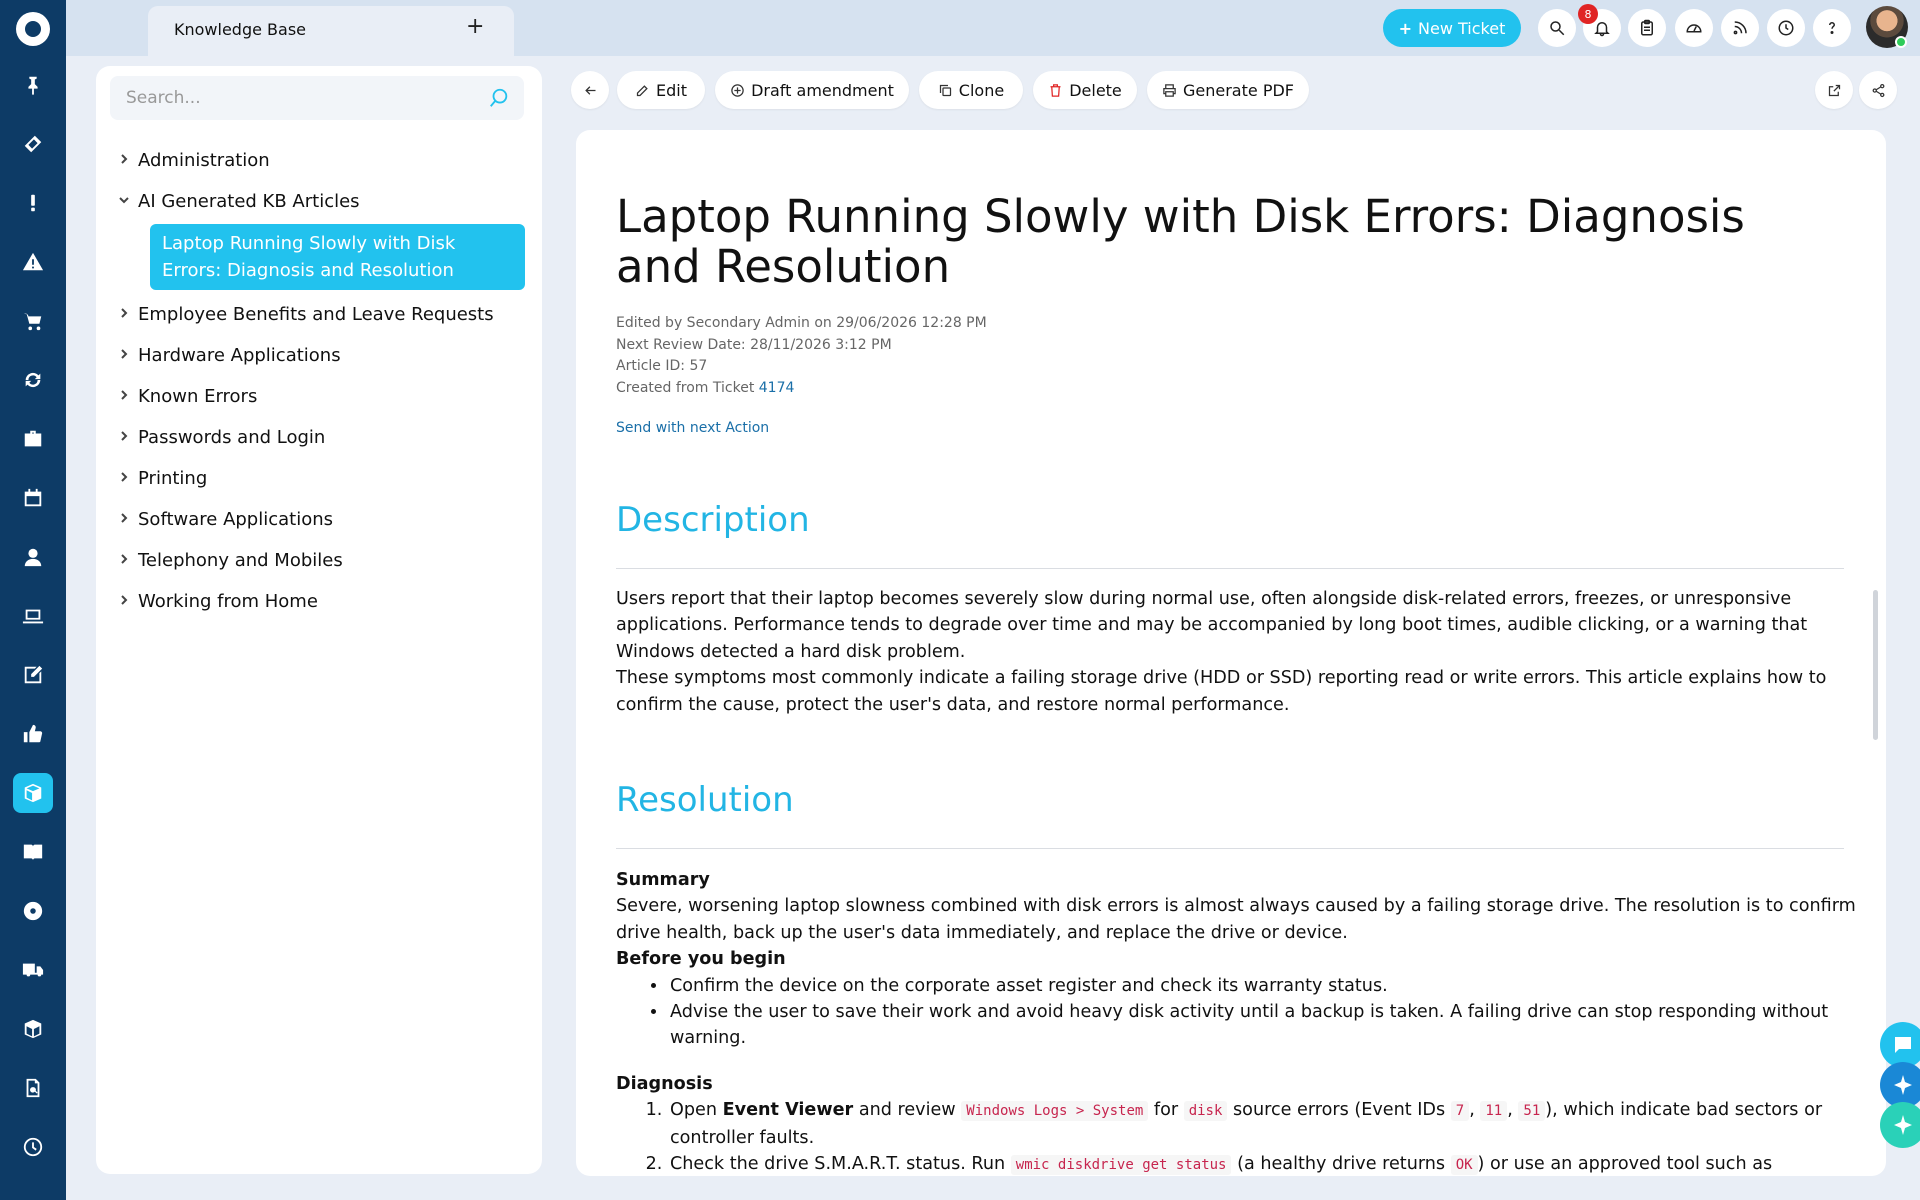 The height and width of the screenshot is (1200, 1920). Describe the element at coordinates (33, 675) in the screenshot. I see `edit-note-icon` at that location.